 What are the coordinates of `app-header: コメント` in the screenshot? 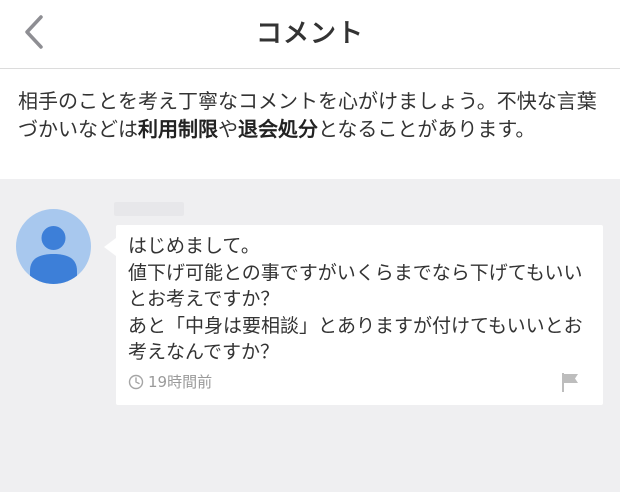 It's located at (310, 34).